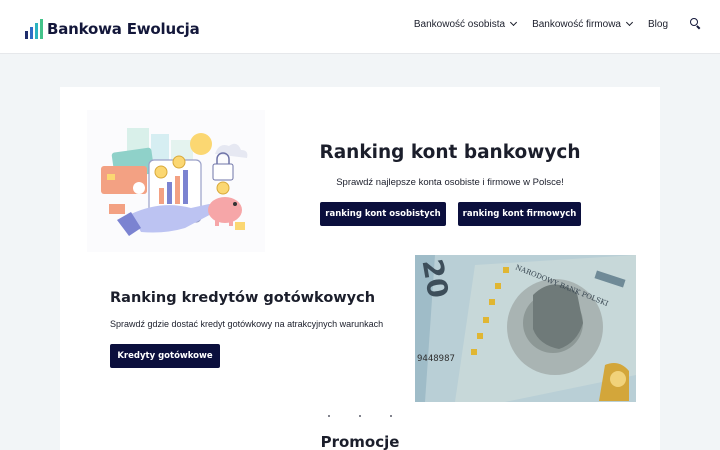  I want to click on nav-label: Blog, so click(657, 24).